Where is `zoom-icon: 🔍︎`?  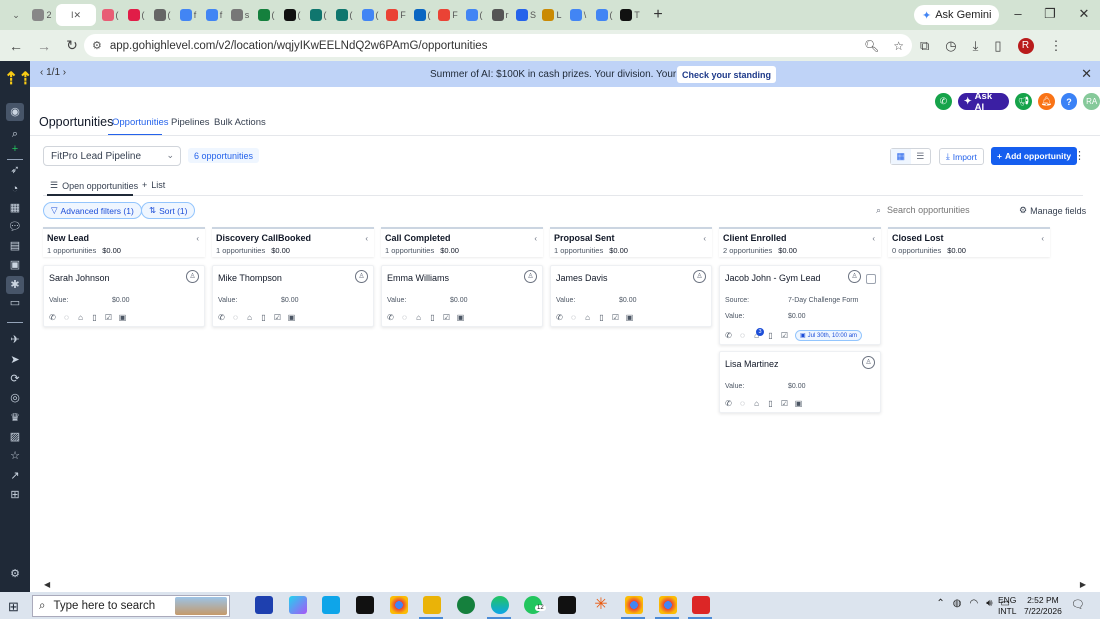
zoom-icon: 🔍︎ is located at coordinates (871, 46).